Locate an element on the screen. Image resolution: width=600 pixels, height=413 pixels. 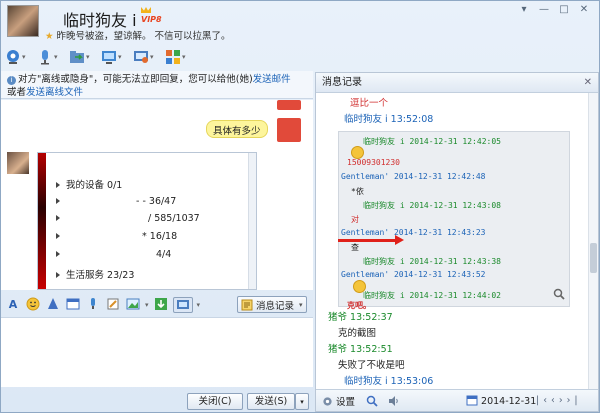
doodle-button is located at coordinates (113, 305).